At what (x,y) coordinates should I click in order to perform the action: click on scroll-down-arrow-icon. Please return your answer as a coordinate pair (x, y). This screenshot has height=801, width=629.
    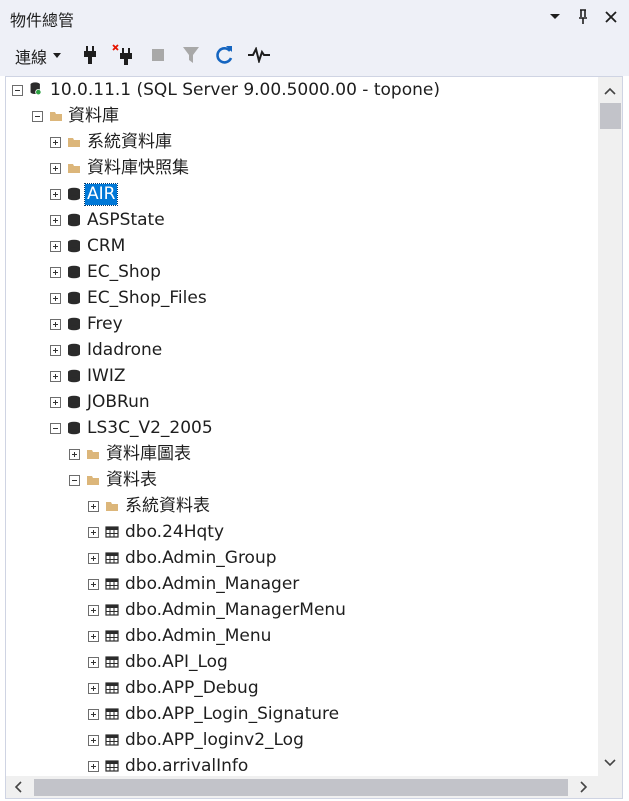
    Looking at the image, I should click on (610, 763).